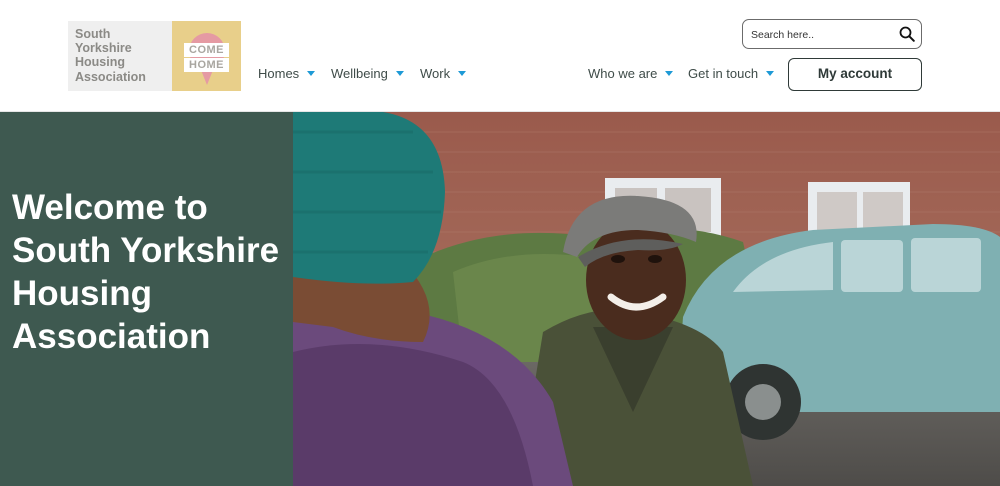 This screenshot has width=1000, height=486. Describe the element at coordinates (821, 35) in the screenshot. I see `search-input` at that location.